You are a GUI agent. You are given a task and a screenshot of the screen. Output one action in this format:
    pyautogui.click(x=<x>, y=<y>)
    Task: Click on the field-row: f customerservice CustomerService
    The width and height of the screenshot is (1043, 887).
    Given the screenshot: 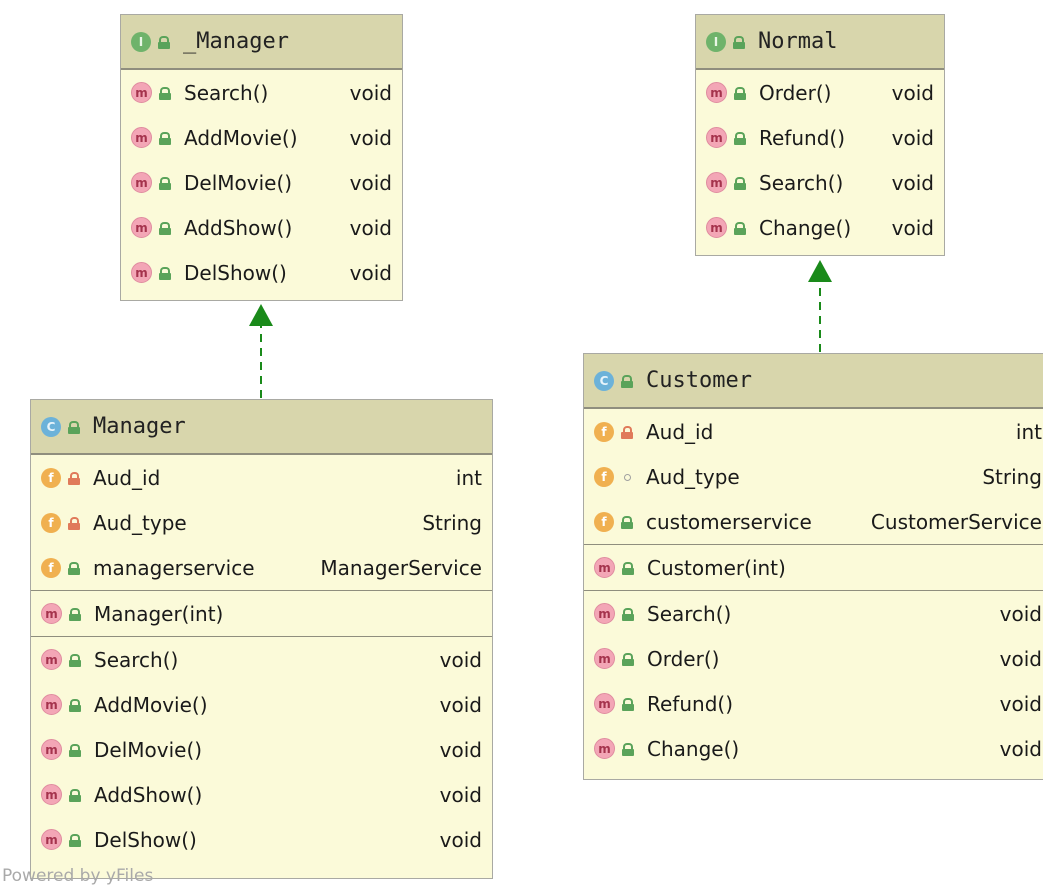 What is the action you would take?
    pyautogui.click(x=813, y=521)
    